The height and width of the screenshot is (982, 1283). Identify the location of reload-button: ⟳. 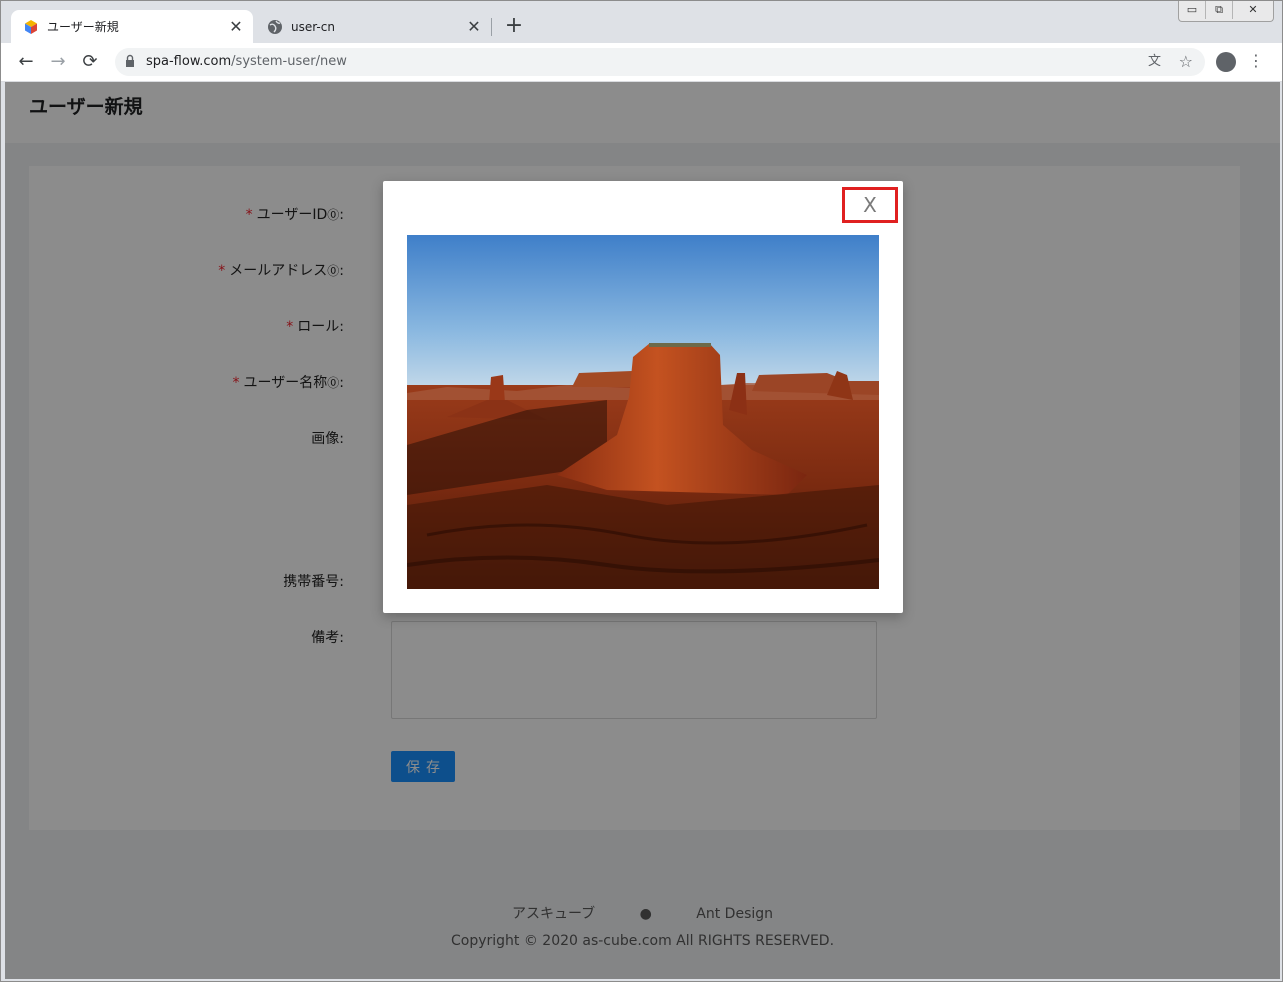
(90, 62).